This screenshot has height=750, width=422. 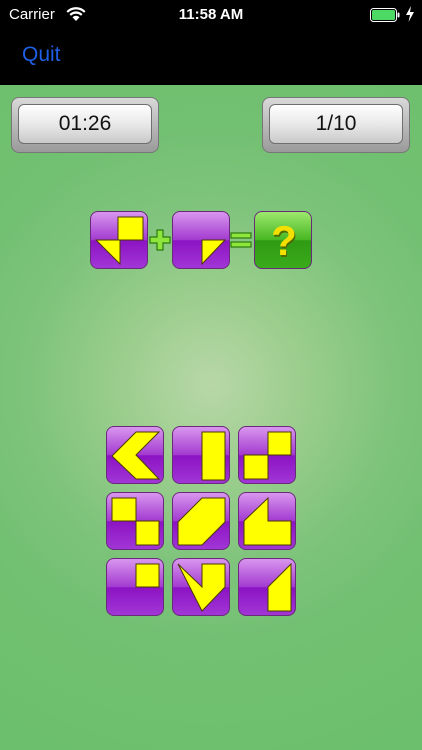 I want to click on equals-icon, so click(x=241, y=240).